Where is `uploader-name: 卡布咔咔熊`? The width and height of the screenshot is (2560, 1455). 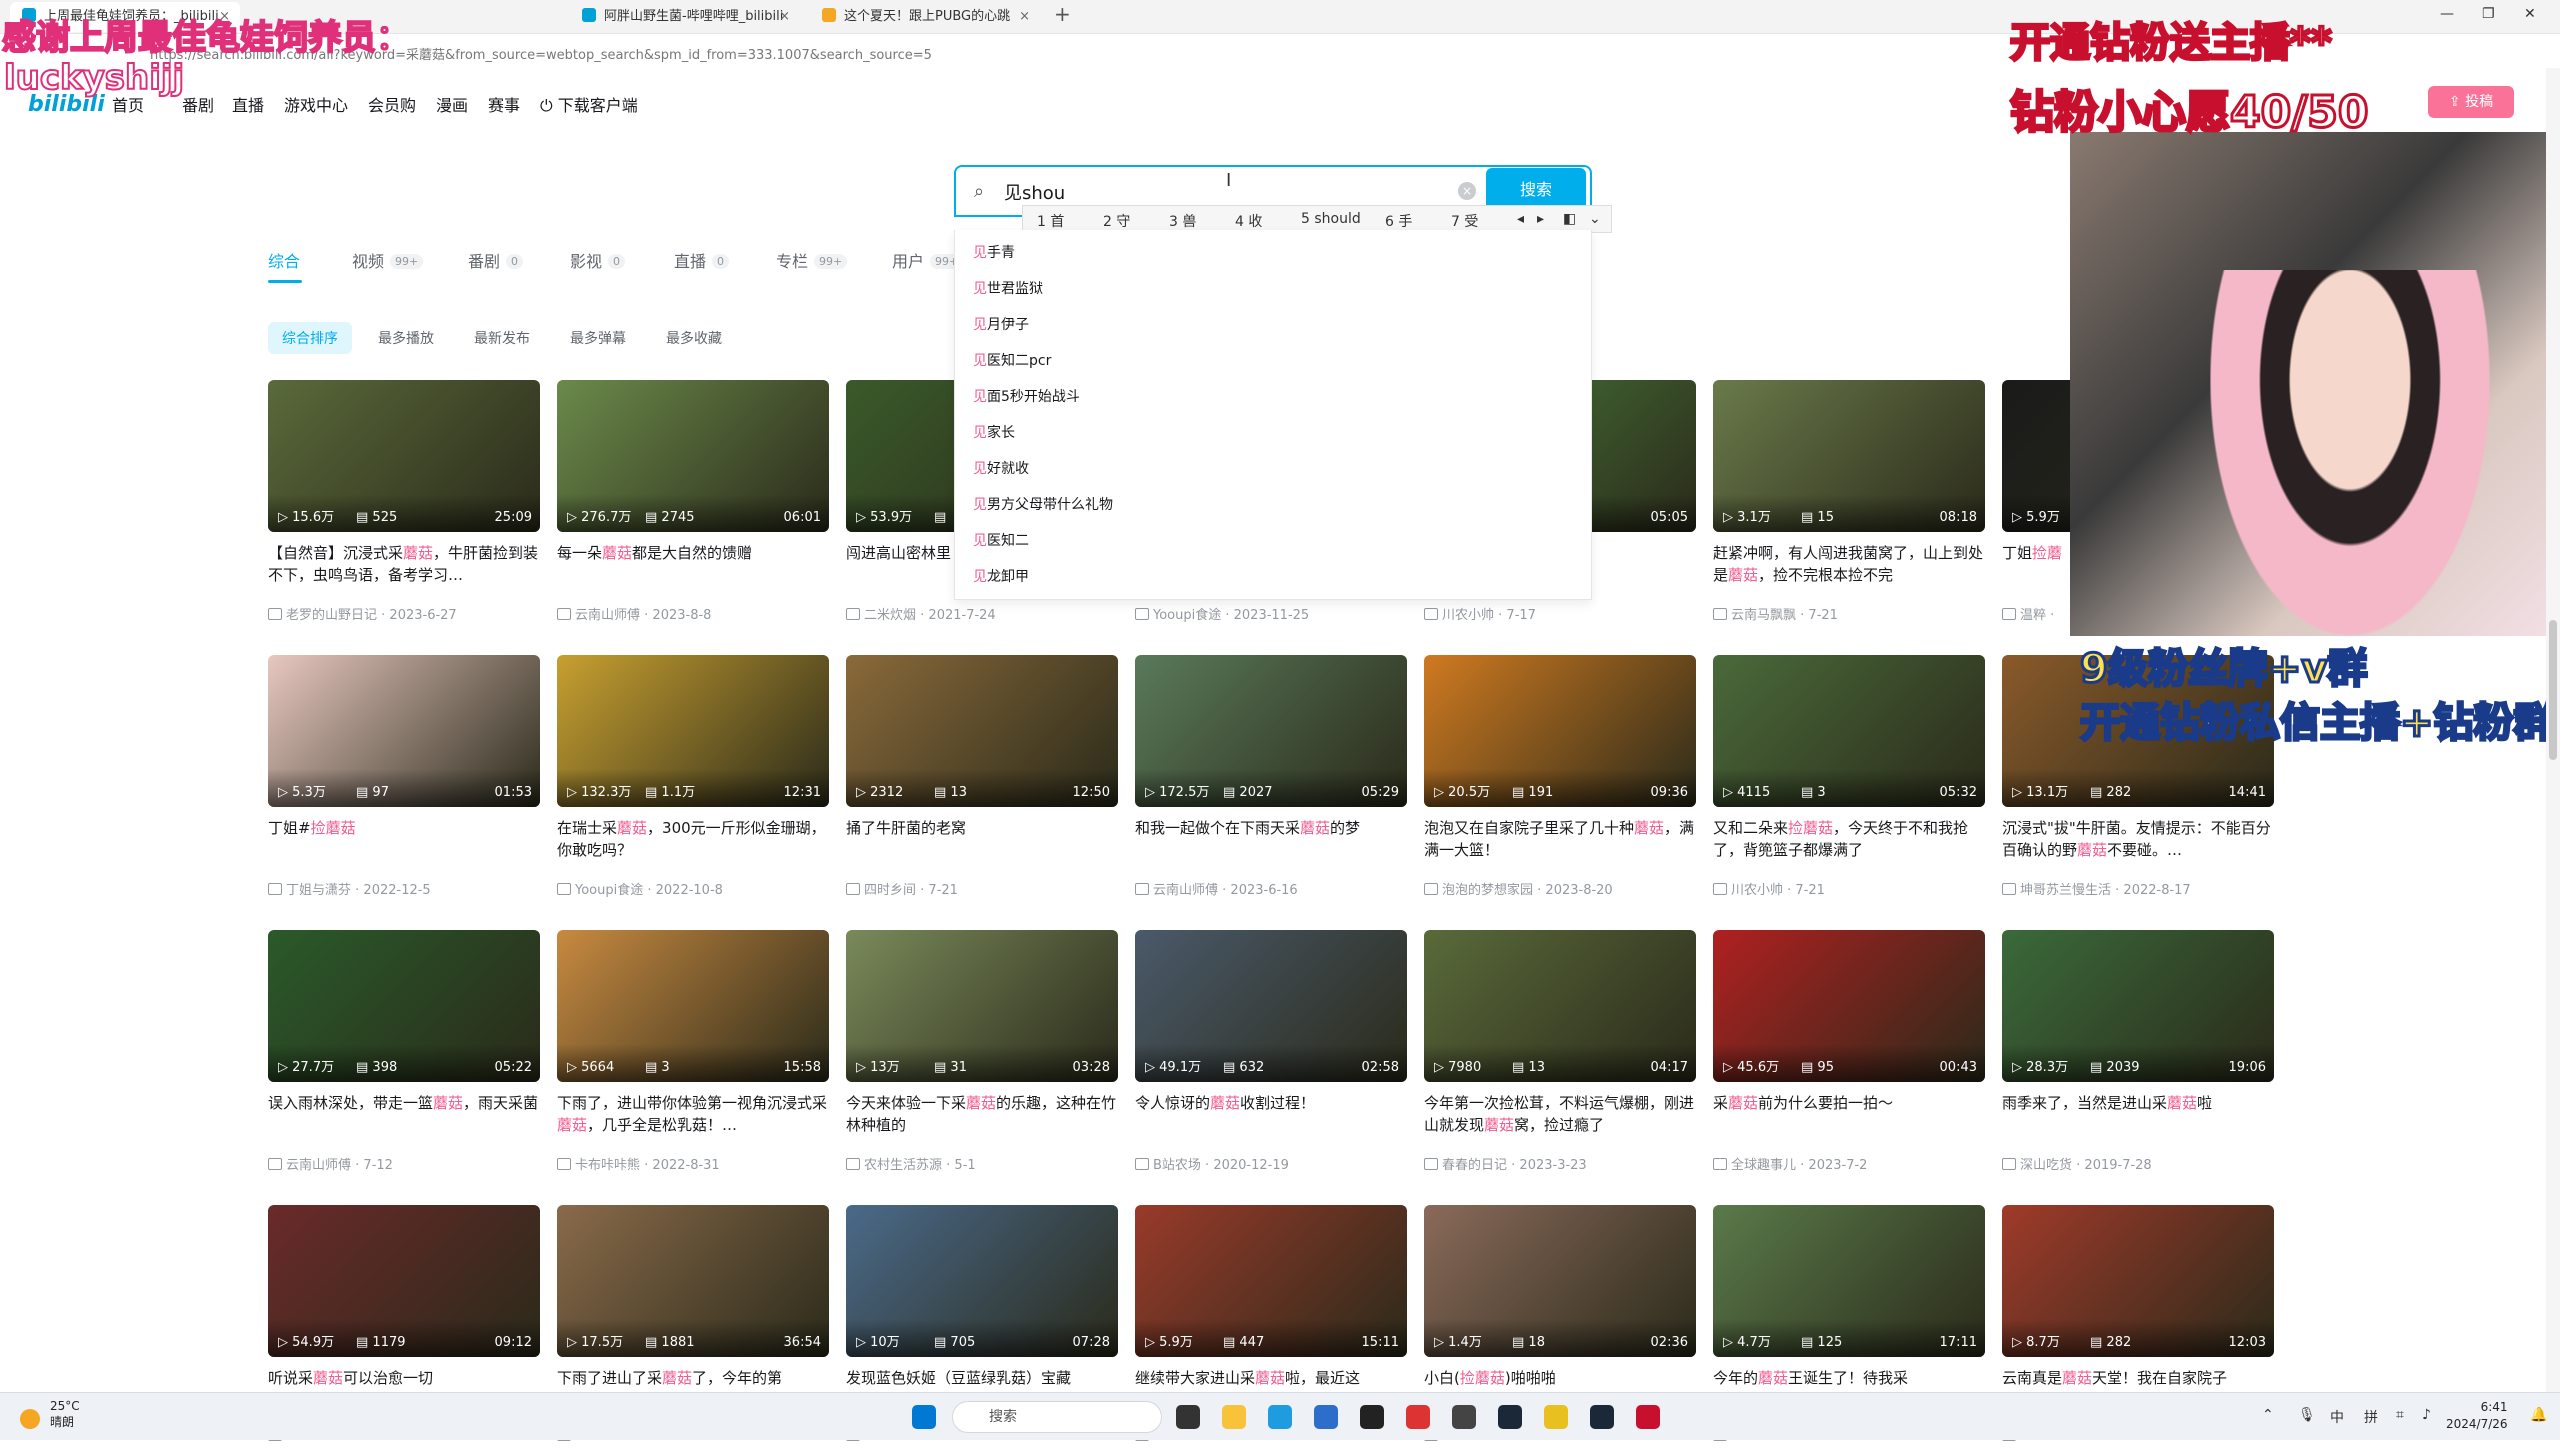
uploader-name: 卡布咔咔熊 is located at coordinates (607, 1165).